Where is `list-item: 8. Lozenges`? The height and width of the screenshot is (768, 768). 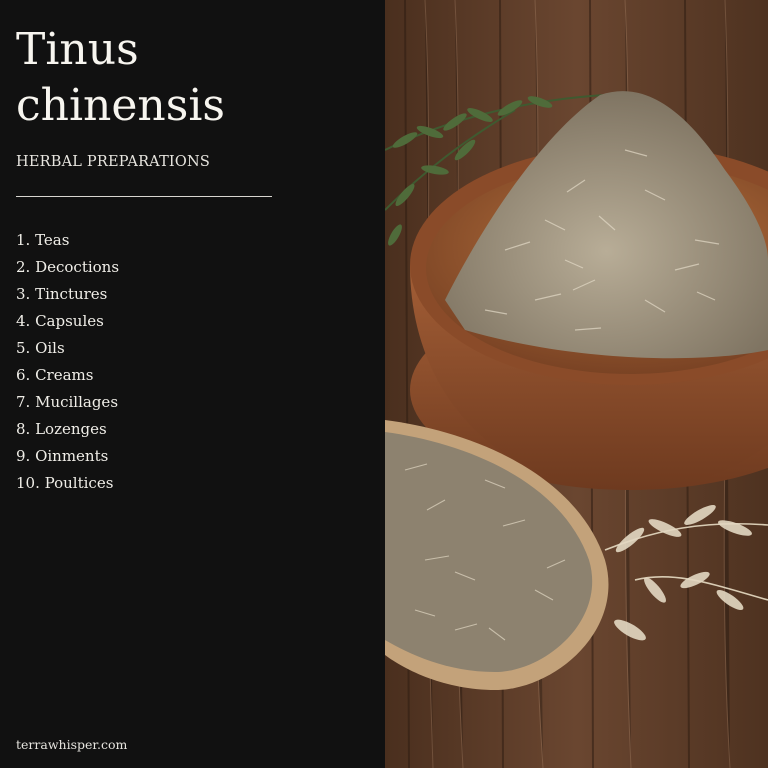
list-item: 8. Lozenges is located at coordinates (61, 429).